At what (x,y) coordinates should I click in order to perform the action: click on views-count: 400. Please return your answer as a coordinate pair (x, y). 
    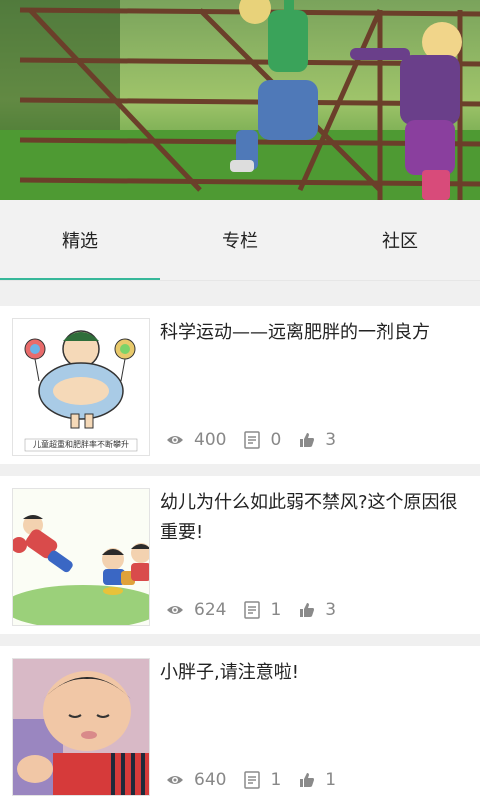
    Looking at the image, I should click on (210, 440).